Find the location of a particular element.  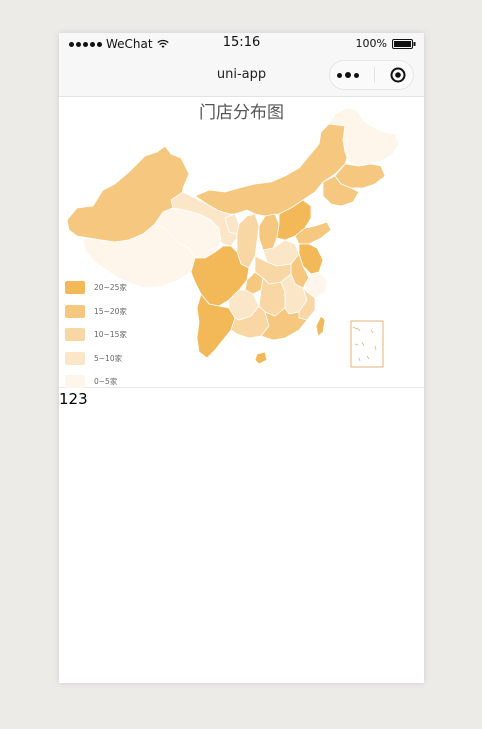

legend-item-5-10: 5~10家 is located at coordinates (96, 359).